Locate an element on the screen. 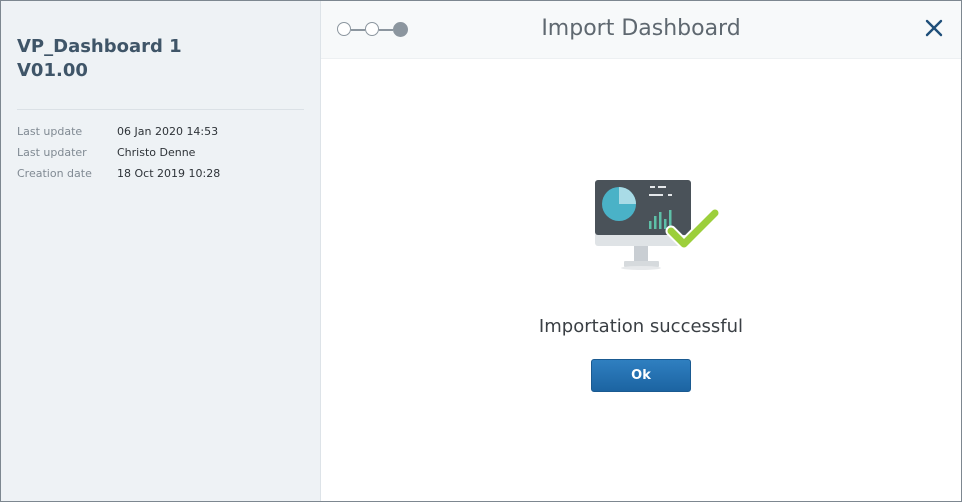 The height and width of the screenshot is (502, 962). meta-label: Last updater is located at coordinates (52, 152).